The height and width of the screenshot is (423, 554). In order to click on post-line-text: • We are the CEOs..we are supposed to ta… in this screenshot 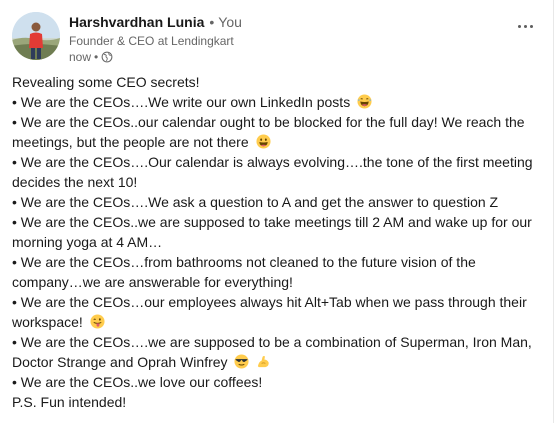, I will do `click(272, 232)`.